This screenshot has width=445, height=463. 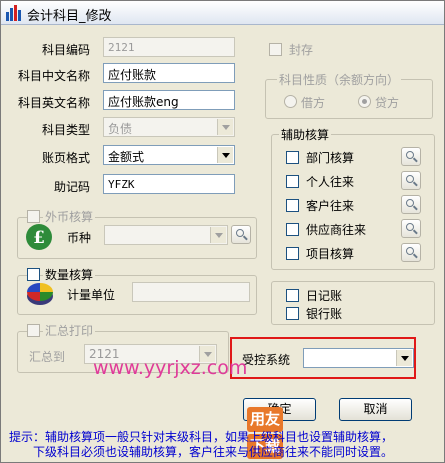 I want to click on type-value: 负债, so click(x=120, y=129).